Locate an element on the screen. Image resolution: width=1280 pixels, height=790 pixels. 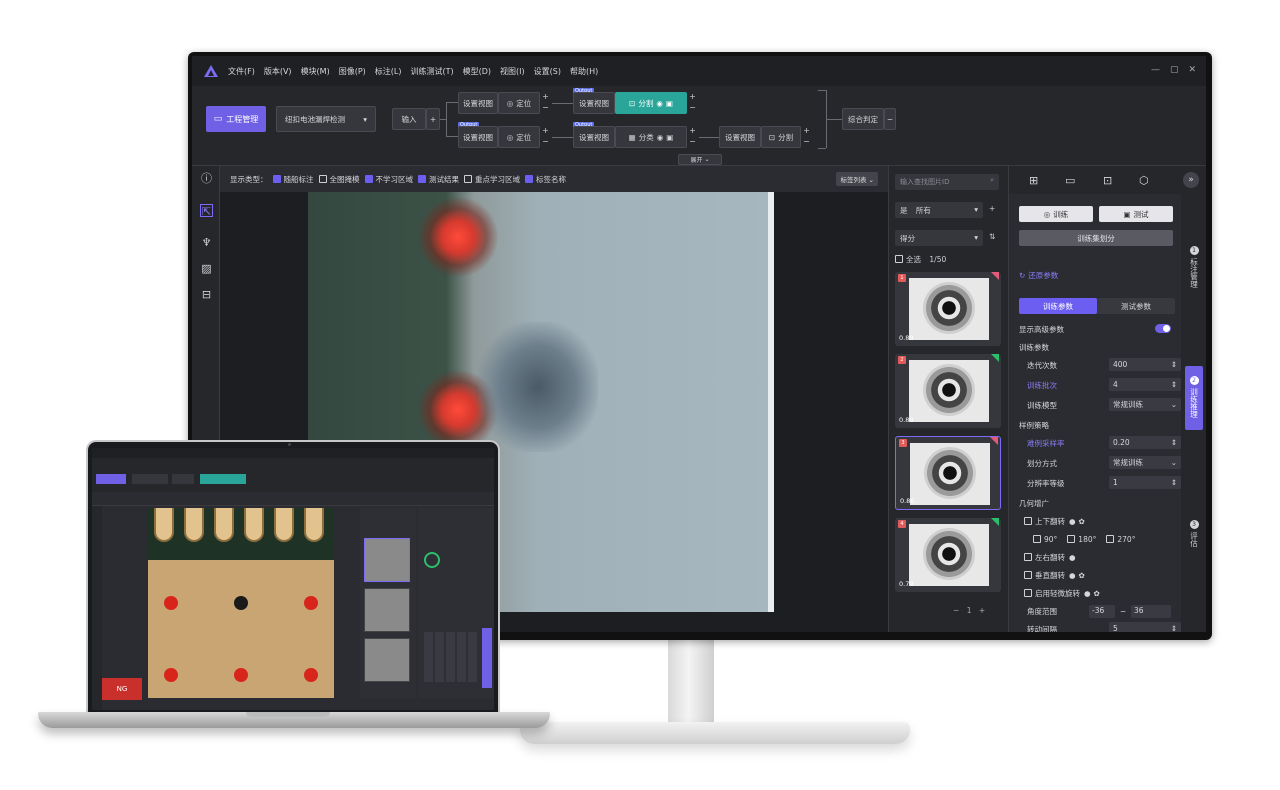
thumbnail-item: 2 0.89 is located at coordinates (948, 391).